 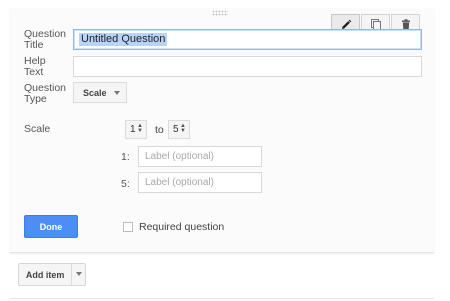 I want to click on question-title-label: Question Title, so click(x=45, y=39).